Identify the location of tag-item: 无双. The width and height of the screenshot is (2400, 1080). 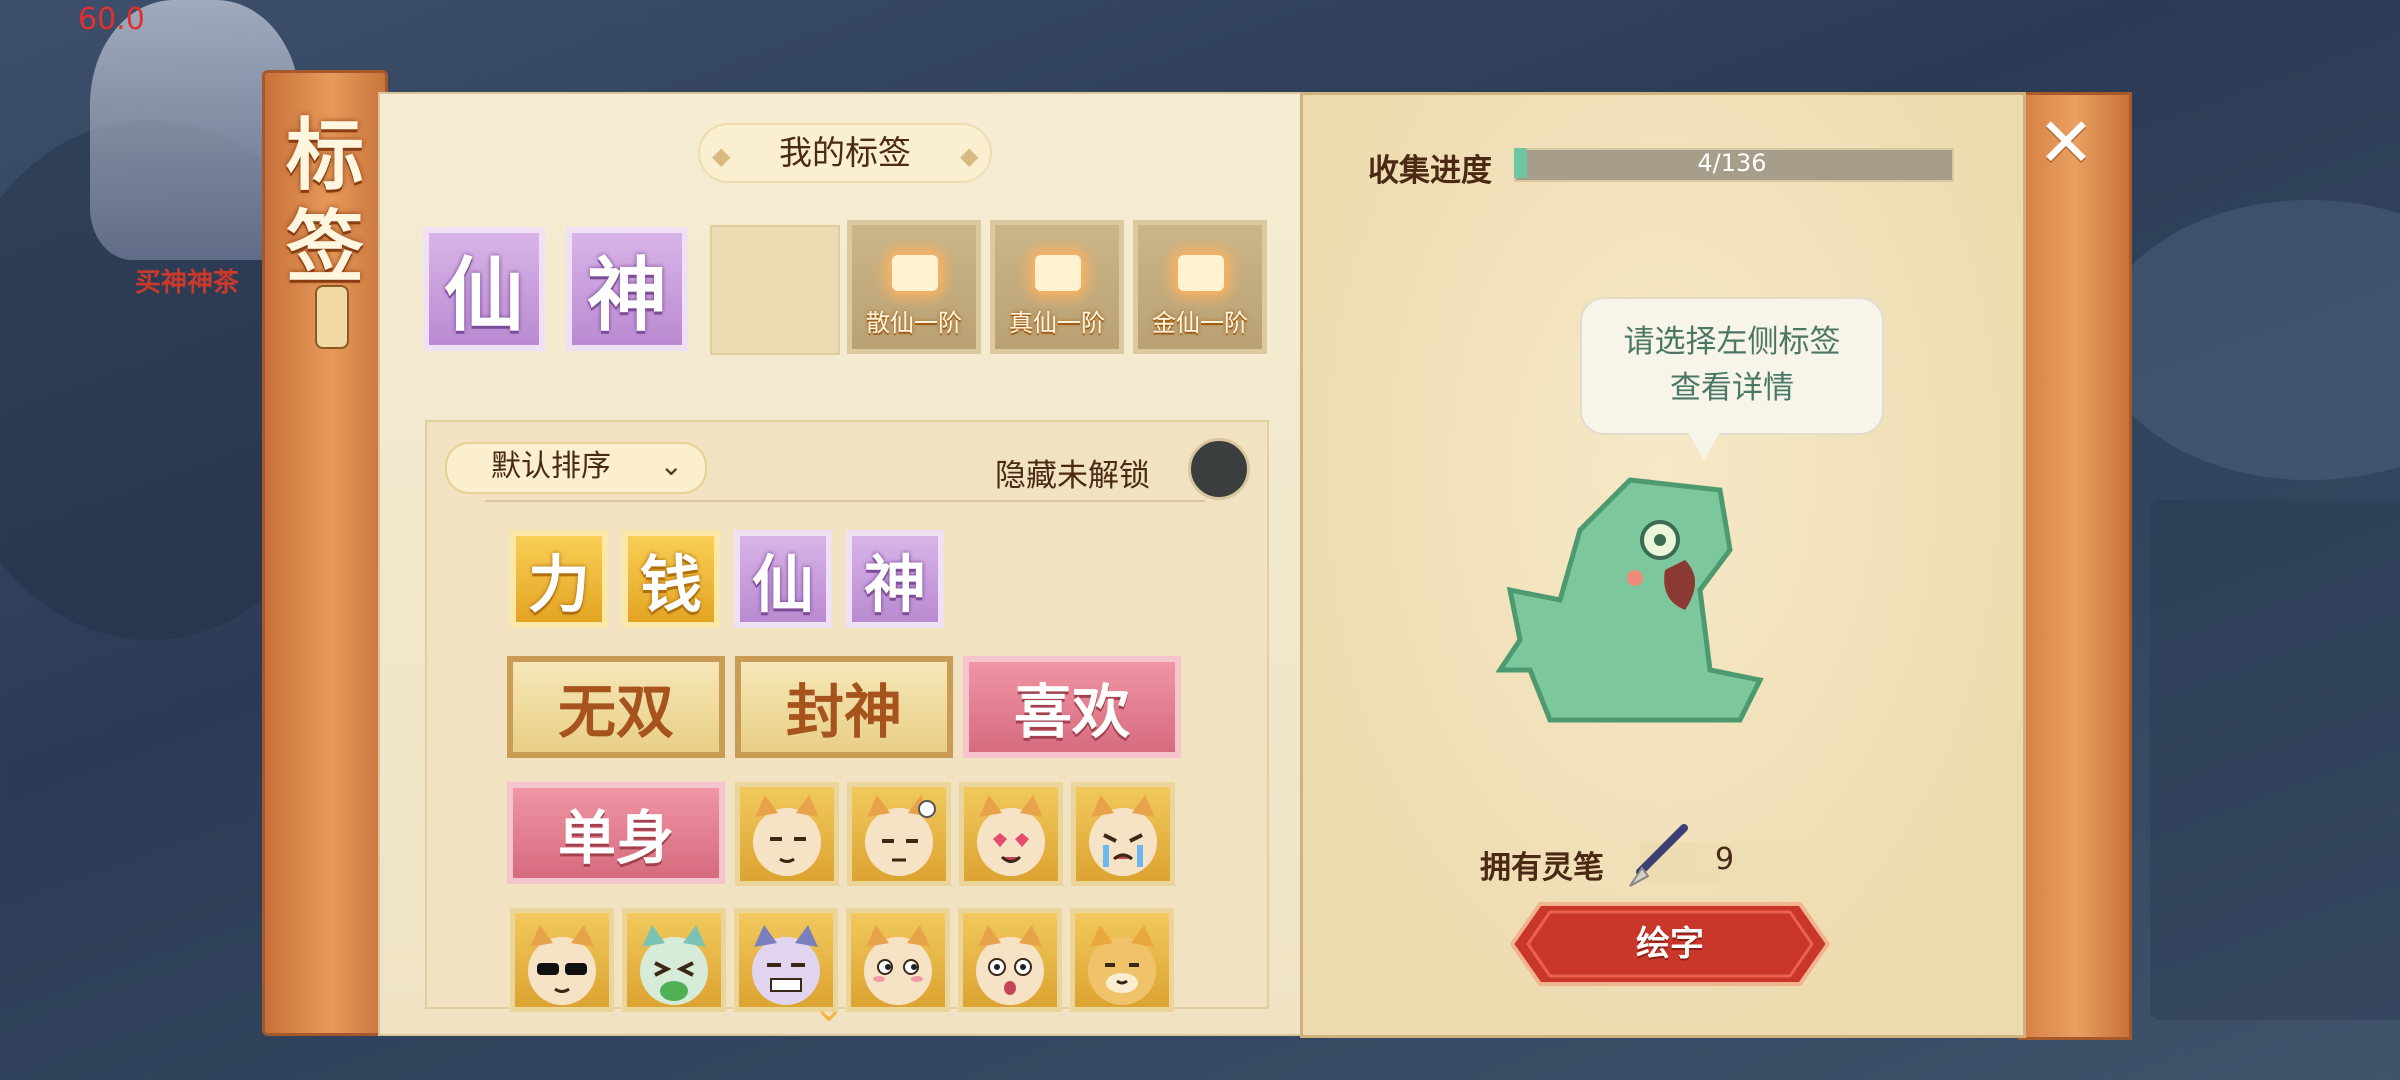
(616, 707).